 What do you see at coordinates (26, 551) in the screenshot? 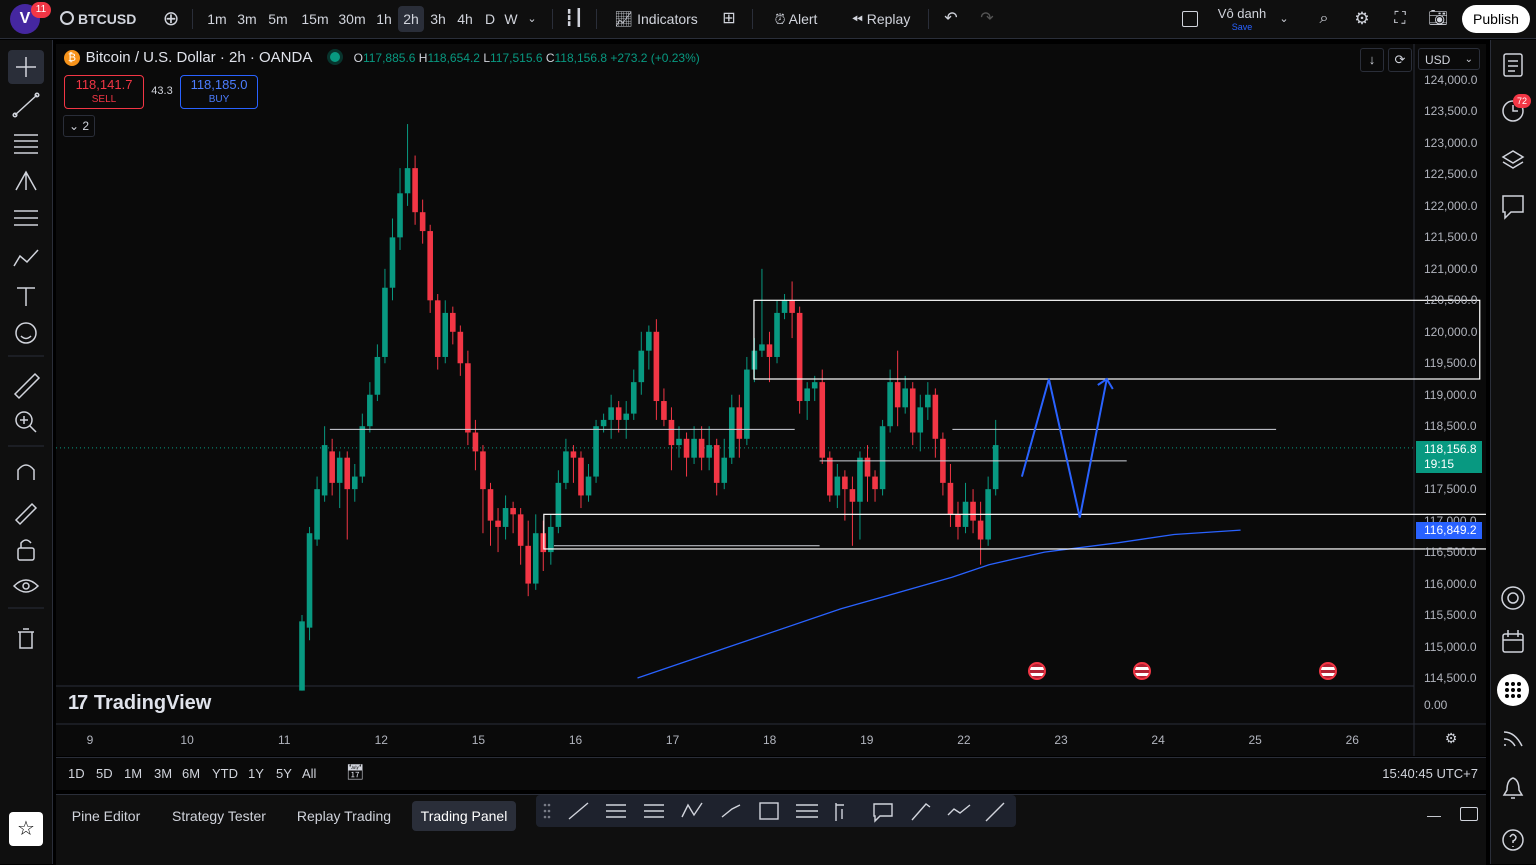
I see `lock-tool-icon` at bounding box center [26, 551].